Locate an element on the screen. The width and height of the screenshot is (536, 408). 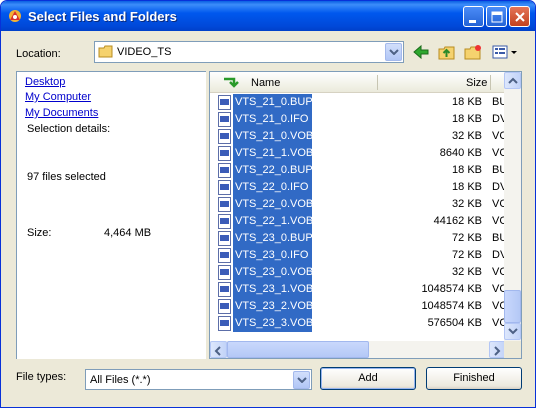
column-header-name: Name is located at coordinates (265, 83).